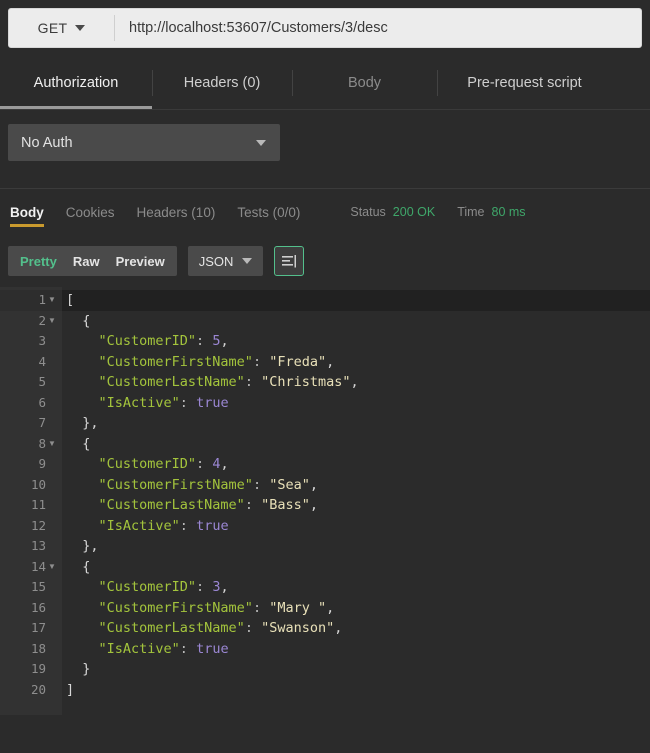 Image resolution: width=650 pixels, height=753 pixels. Describe the element at coordinates (356, 485) in the screenshot. I see `code-text: "CustomerFirstName": "Sea",` at that location.